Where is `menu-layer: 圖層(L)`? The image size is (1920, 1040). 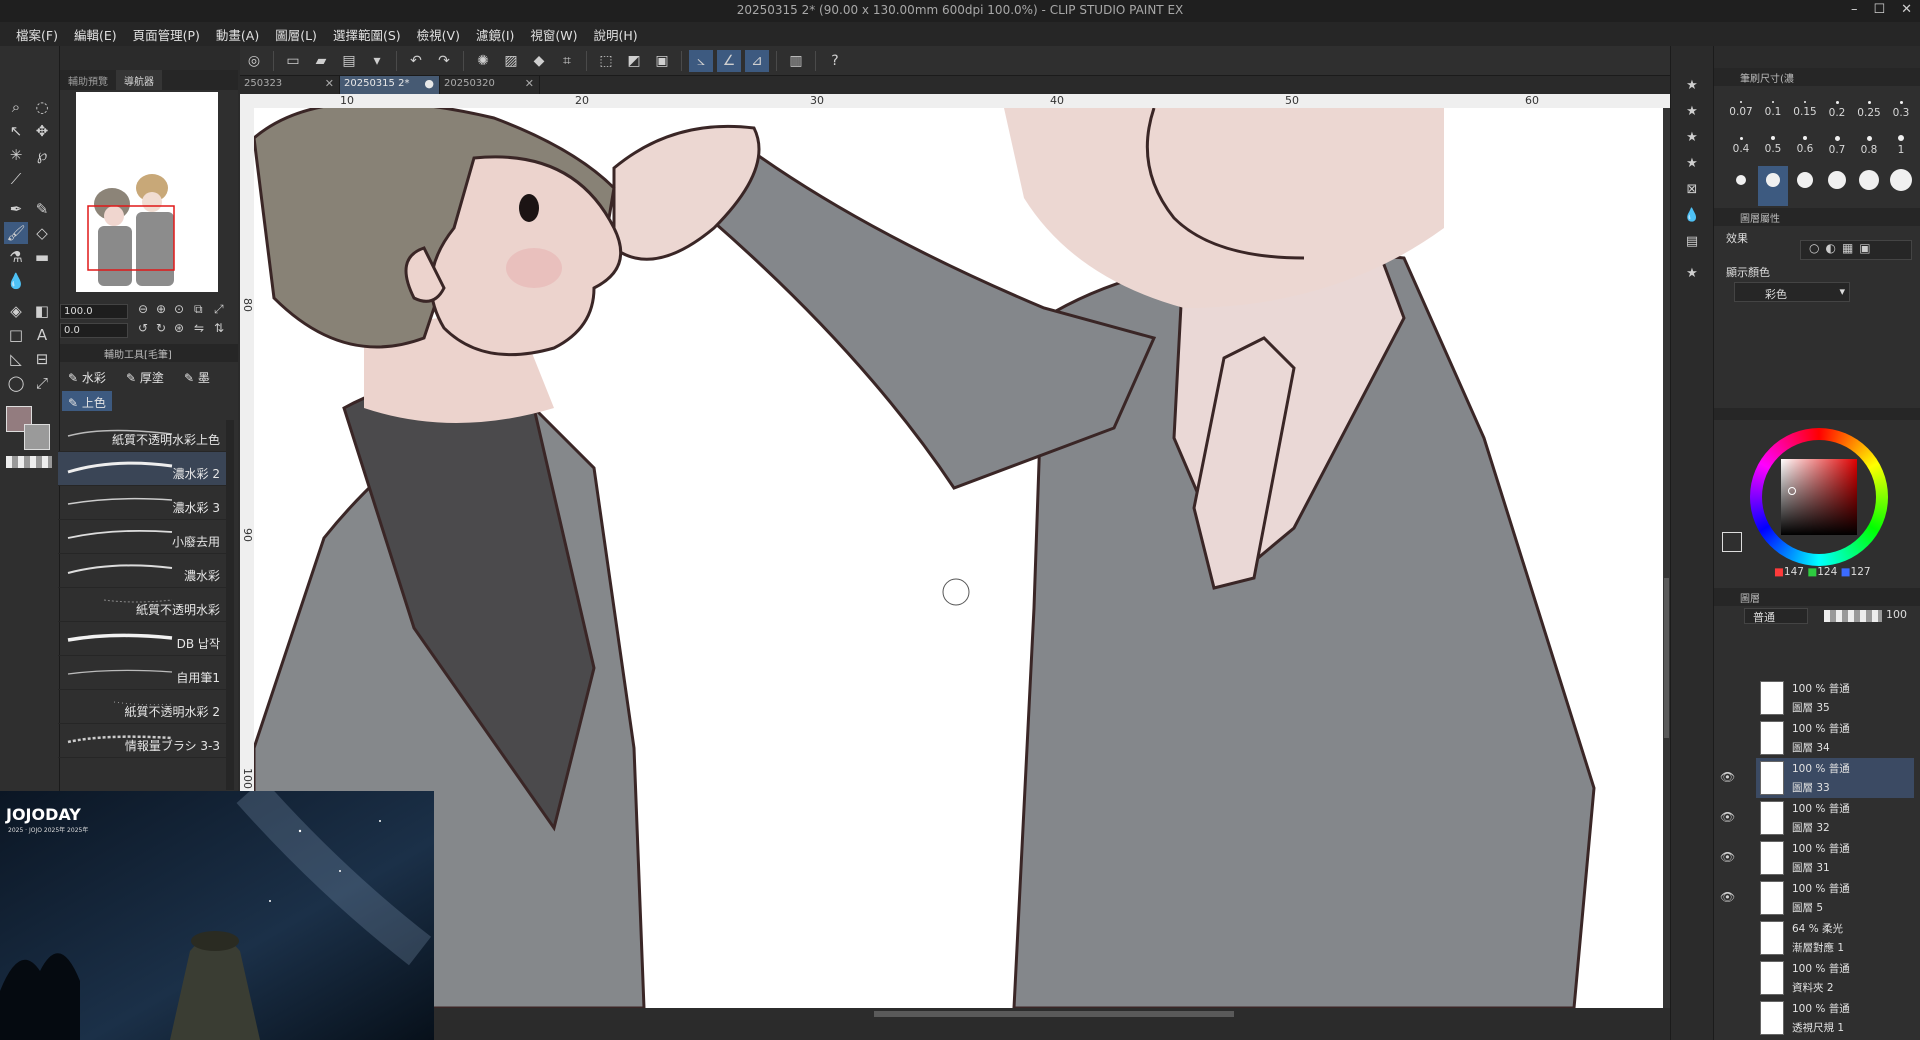 menu-layer: 圖層(L) is located at coordinates (296, 34).